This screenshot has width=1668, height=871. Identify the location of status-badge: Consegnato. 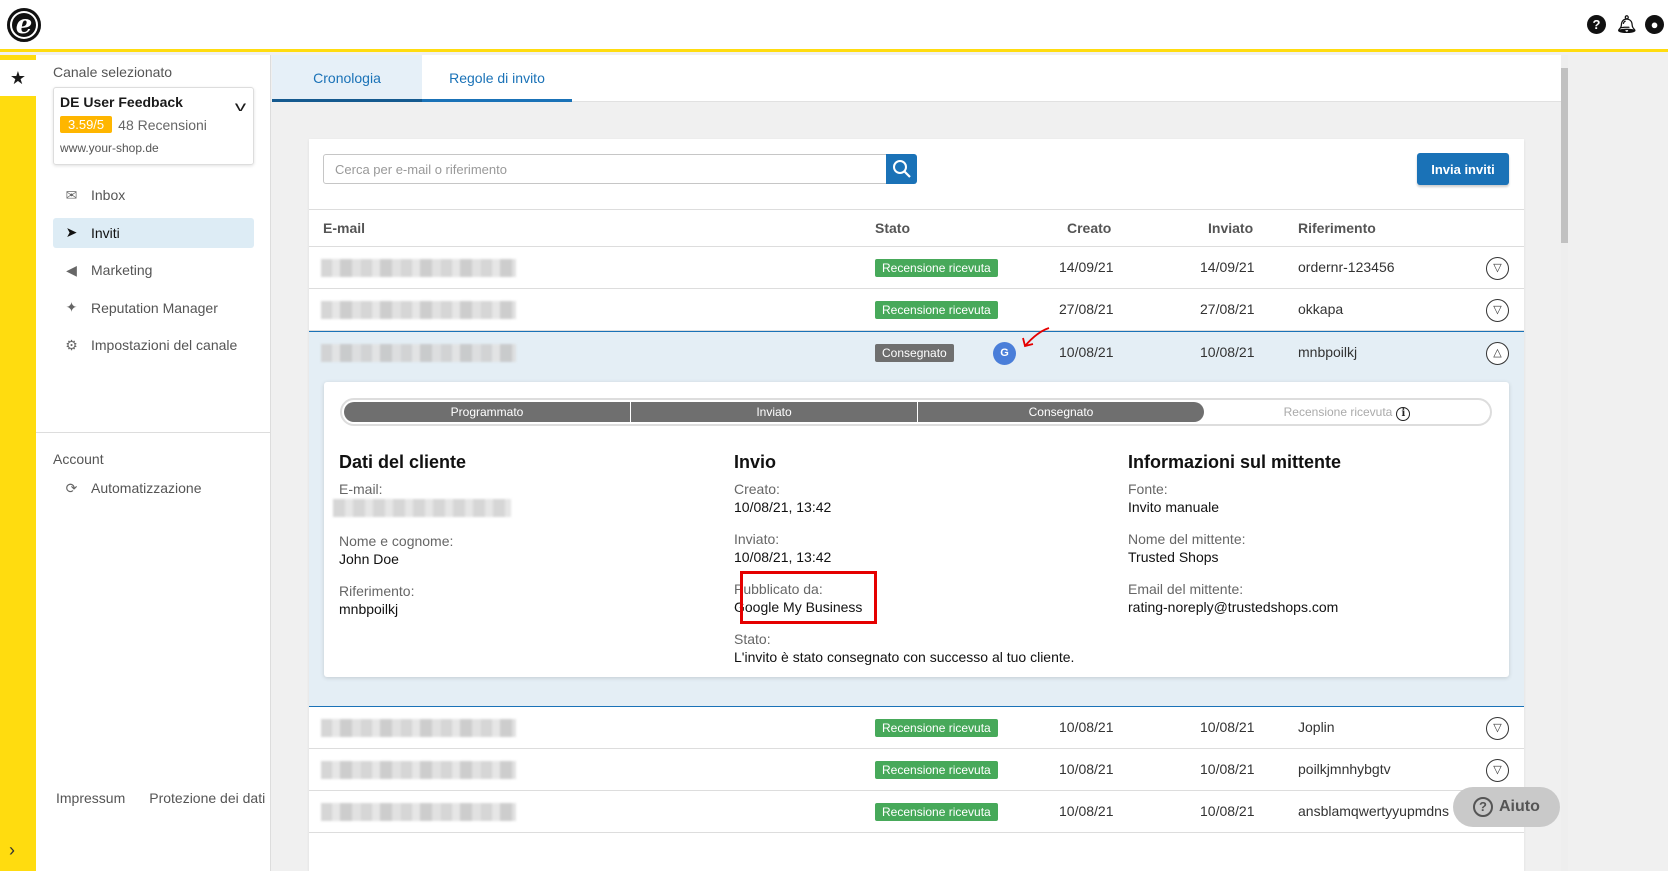
(914, 353).